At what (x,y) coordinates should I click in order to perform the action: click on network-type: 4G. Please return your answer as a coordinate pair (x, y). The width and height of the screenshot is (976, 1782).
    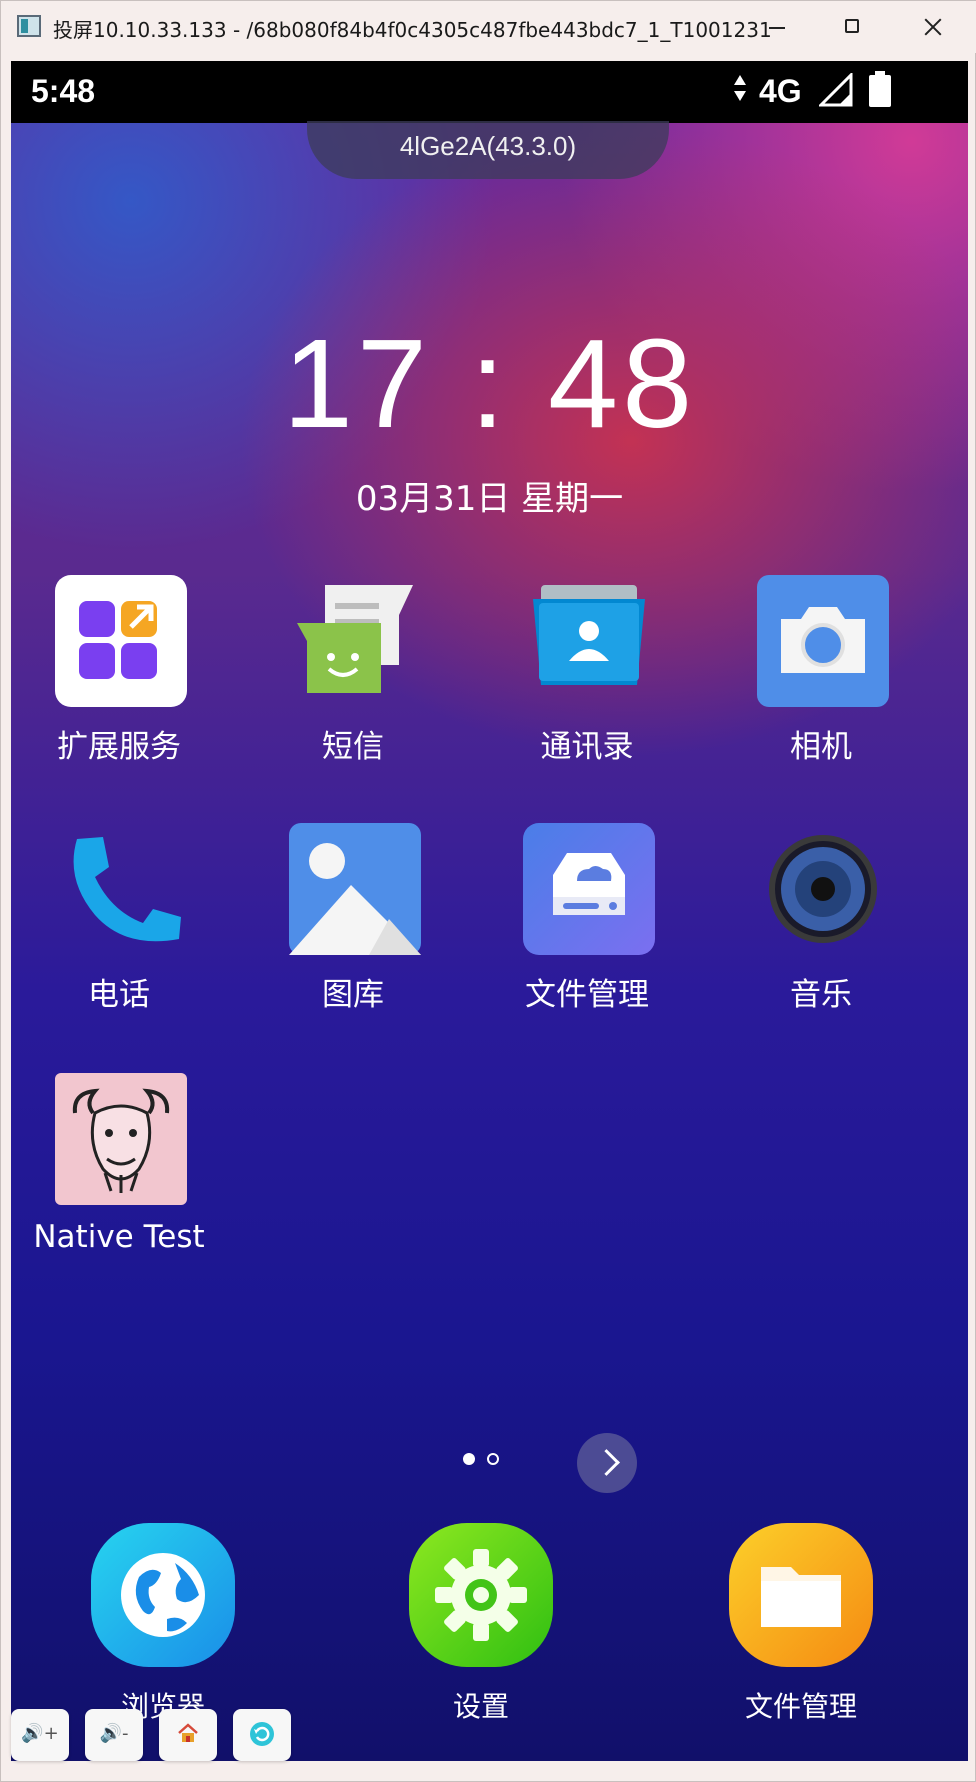
    Looking at the image, I should click on (780, 91).